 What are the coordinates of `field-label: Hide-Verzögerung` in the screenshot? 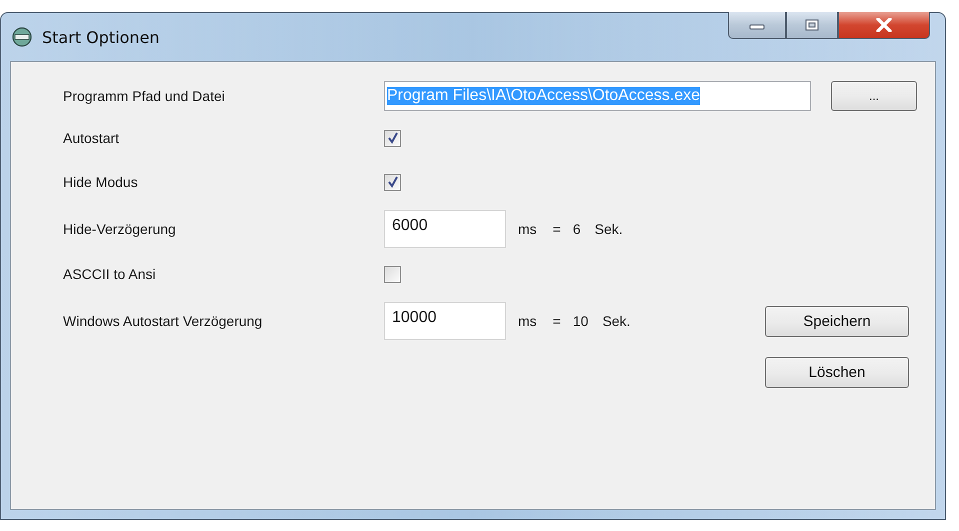 It's located at (120, 229).